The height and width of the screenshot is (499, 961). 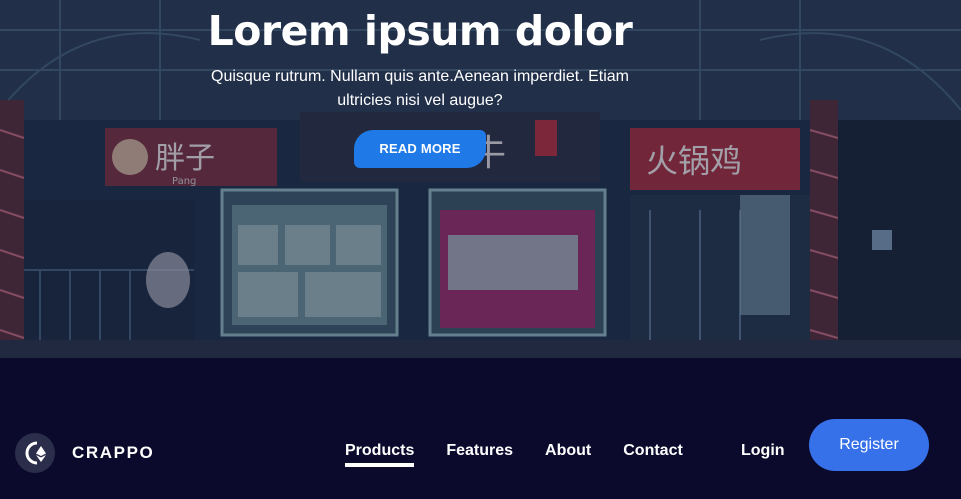 What do you see at coordinates (479, 454) in the screenshot?
I see `nav-link-features: Features` at bounding box center [479, 454].